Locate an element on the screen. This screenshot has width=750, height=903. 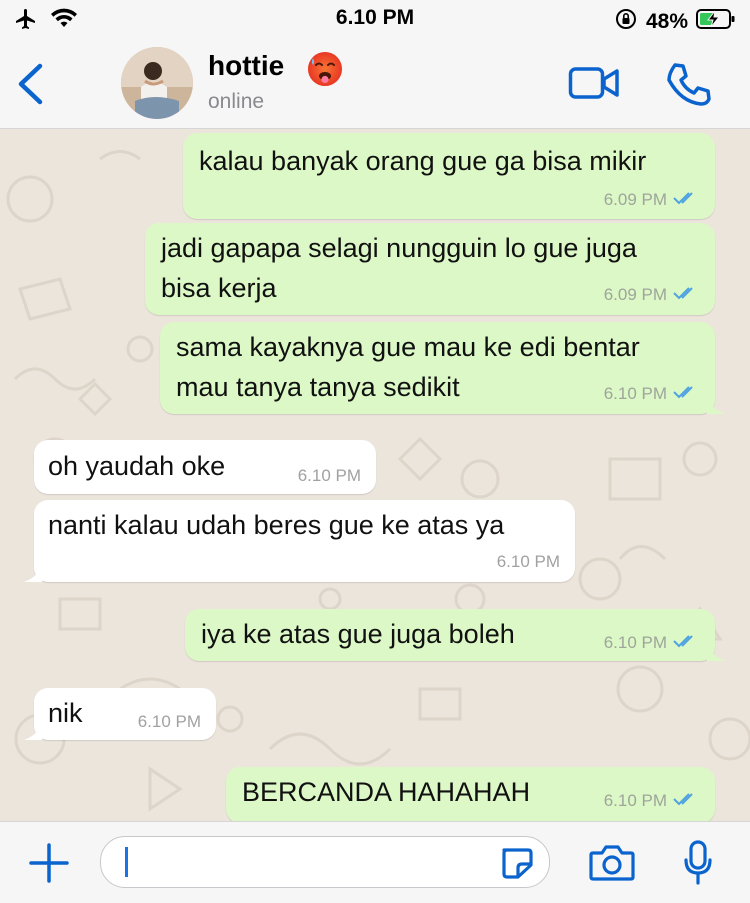
rotation-lock-icon is located at coordinates (626, 21).